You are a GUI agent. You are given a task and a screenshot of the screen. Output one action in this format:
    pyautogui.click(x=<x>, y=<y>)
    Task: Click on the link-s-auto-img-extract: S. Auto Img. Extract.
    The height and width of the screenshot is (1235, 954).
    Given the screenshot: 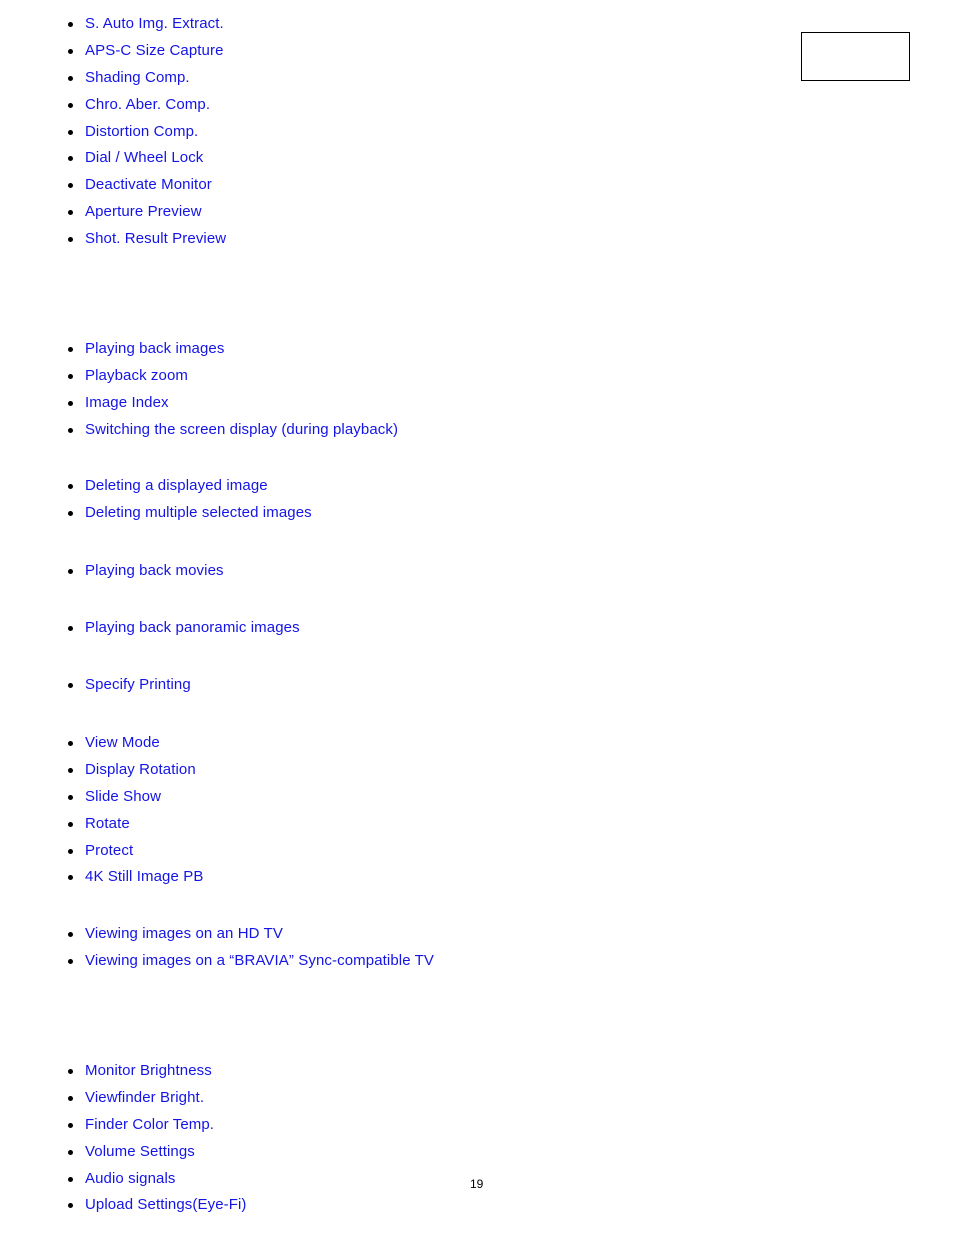 What is the action you would take?
    pyautogui.click(x=154, y=24)
    